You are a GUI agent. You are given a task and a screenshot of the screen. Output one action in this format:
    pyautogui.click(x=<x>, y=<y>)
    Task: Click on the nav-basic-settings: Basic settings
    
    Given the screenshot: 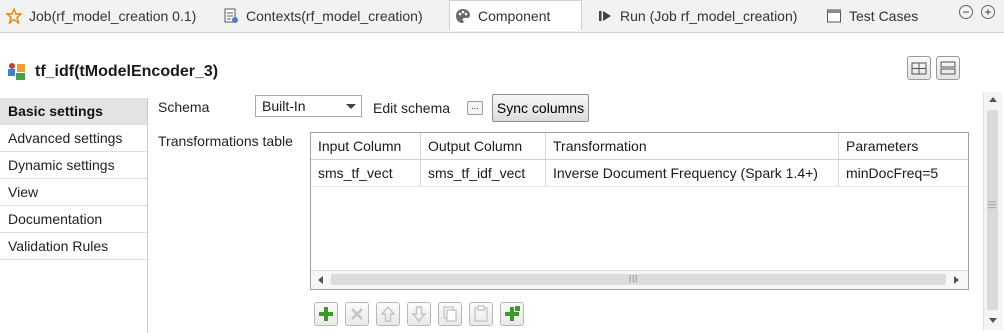 What is the action you would take?
    pyautogui.click(x=73, y=111)
    